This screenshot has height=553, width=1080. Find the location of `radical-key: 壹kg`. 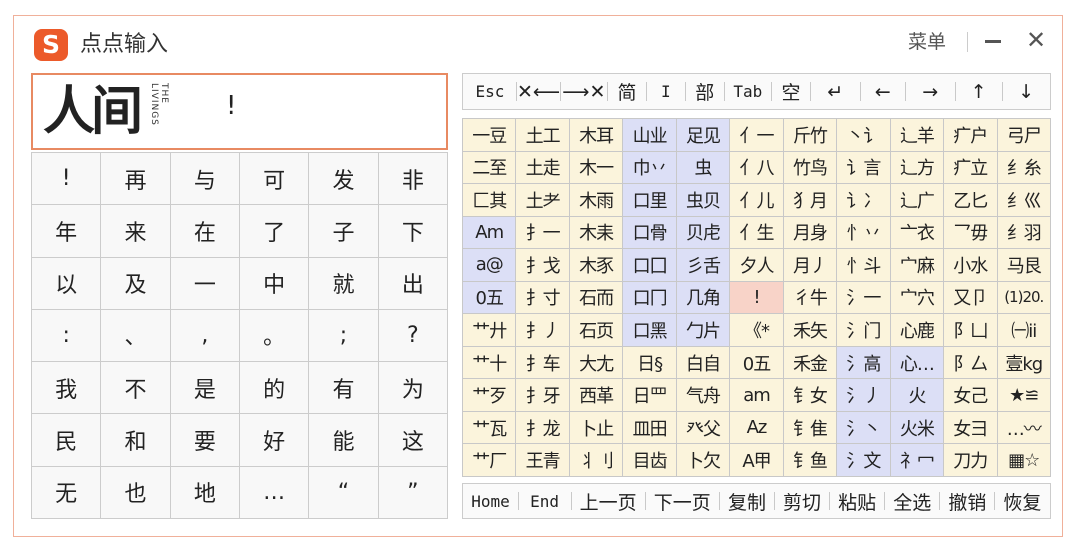

radical-key: 壹kg is located at coordinates (1024, 363).